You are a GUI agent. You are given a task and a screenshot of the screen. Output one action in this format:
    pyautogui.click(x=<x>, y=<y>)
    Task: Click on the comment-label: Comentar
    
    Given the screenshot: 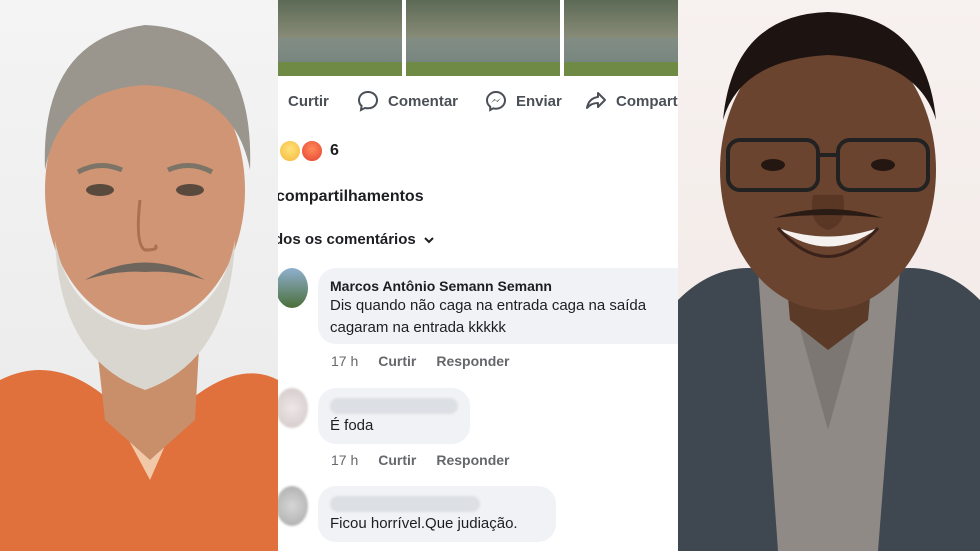 What is the action you would take?
    pyautogui.click(x=423, y=101)
    